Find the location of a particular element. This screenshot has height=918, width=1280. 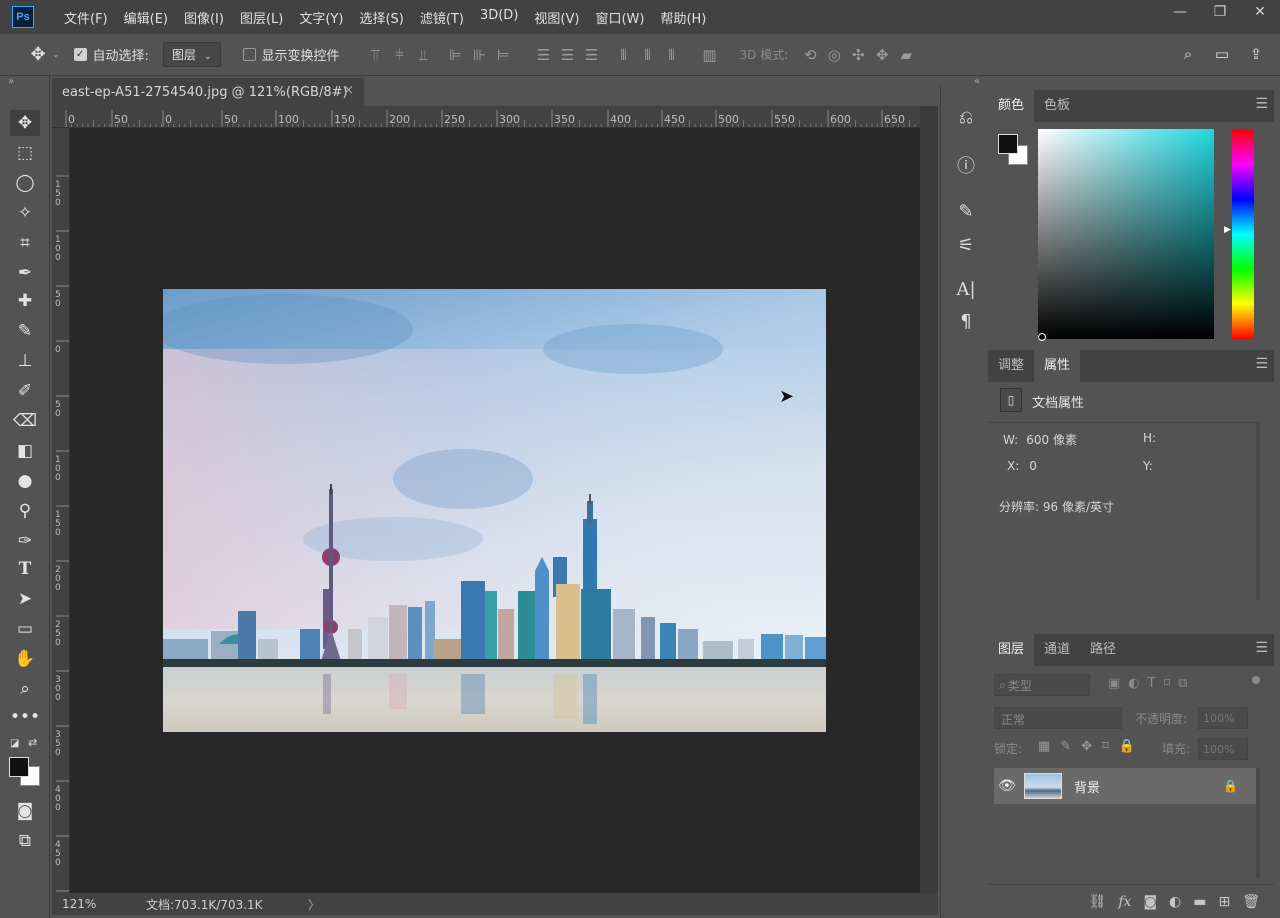

close-window-button: ✕ is located at coordinates (1260, 14).